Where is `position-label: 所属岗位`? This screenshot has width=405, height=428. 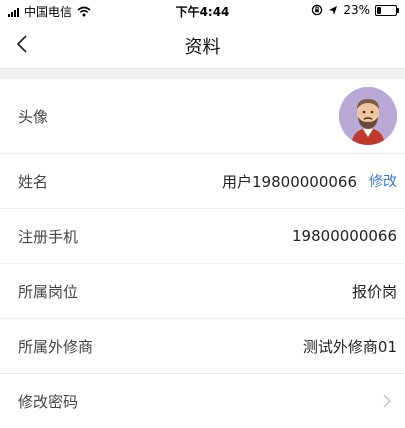
position-label: 所属岗位 is located at coordinates (48, 291).